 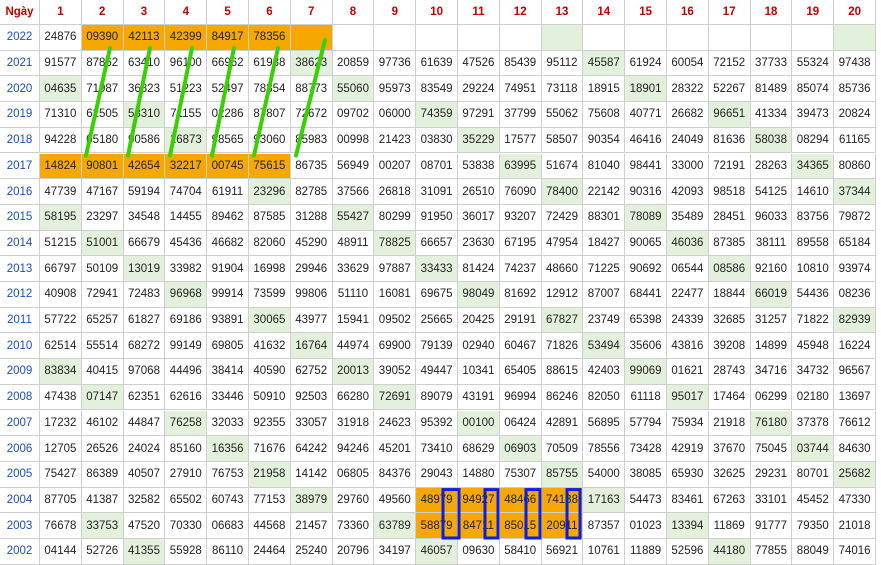 I want to click on result-cell: 45201, so click(x=395, y=449).